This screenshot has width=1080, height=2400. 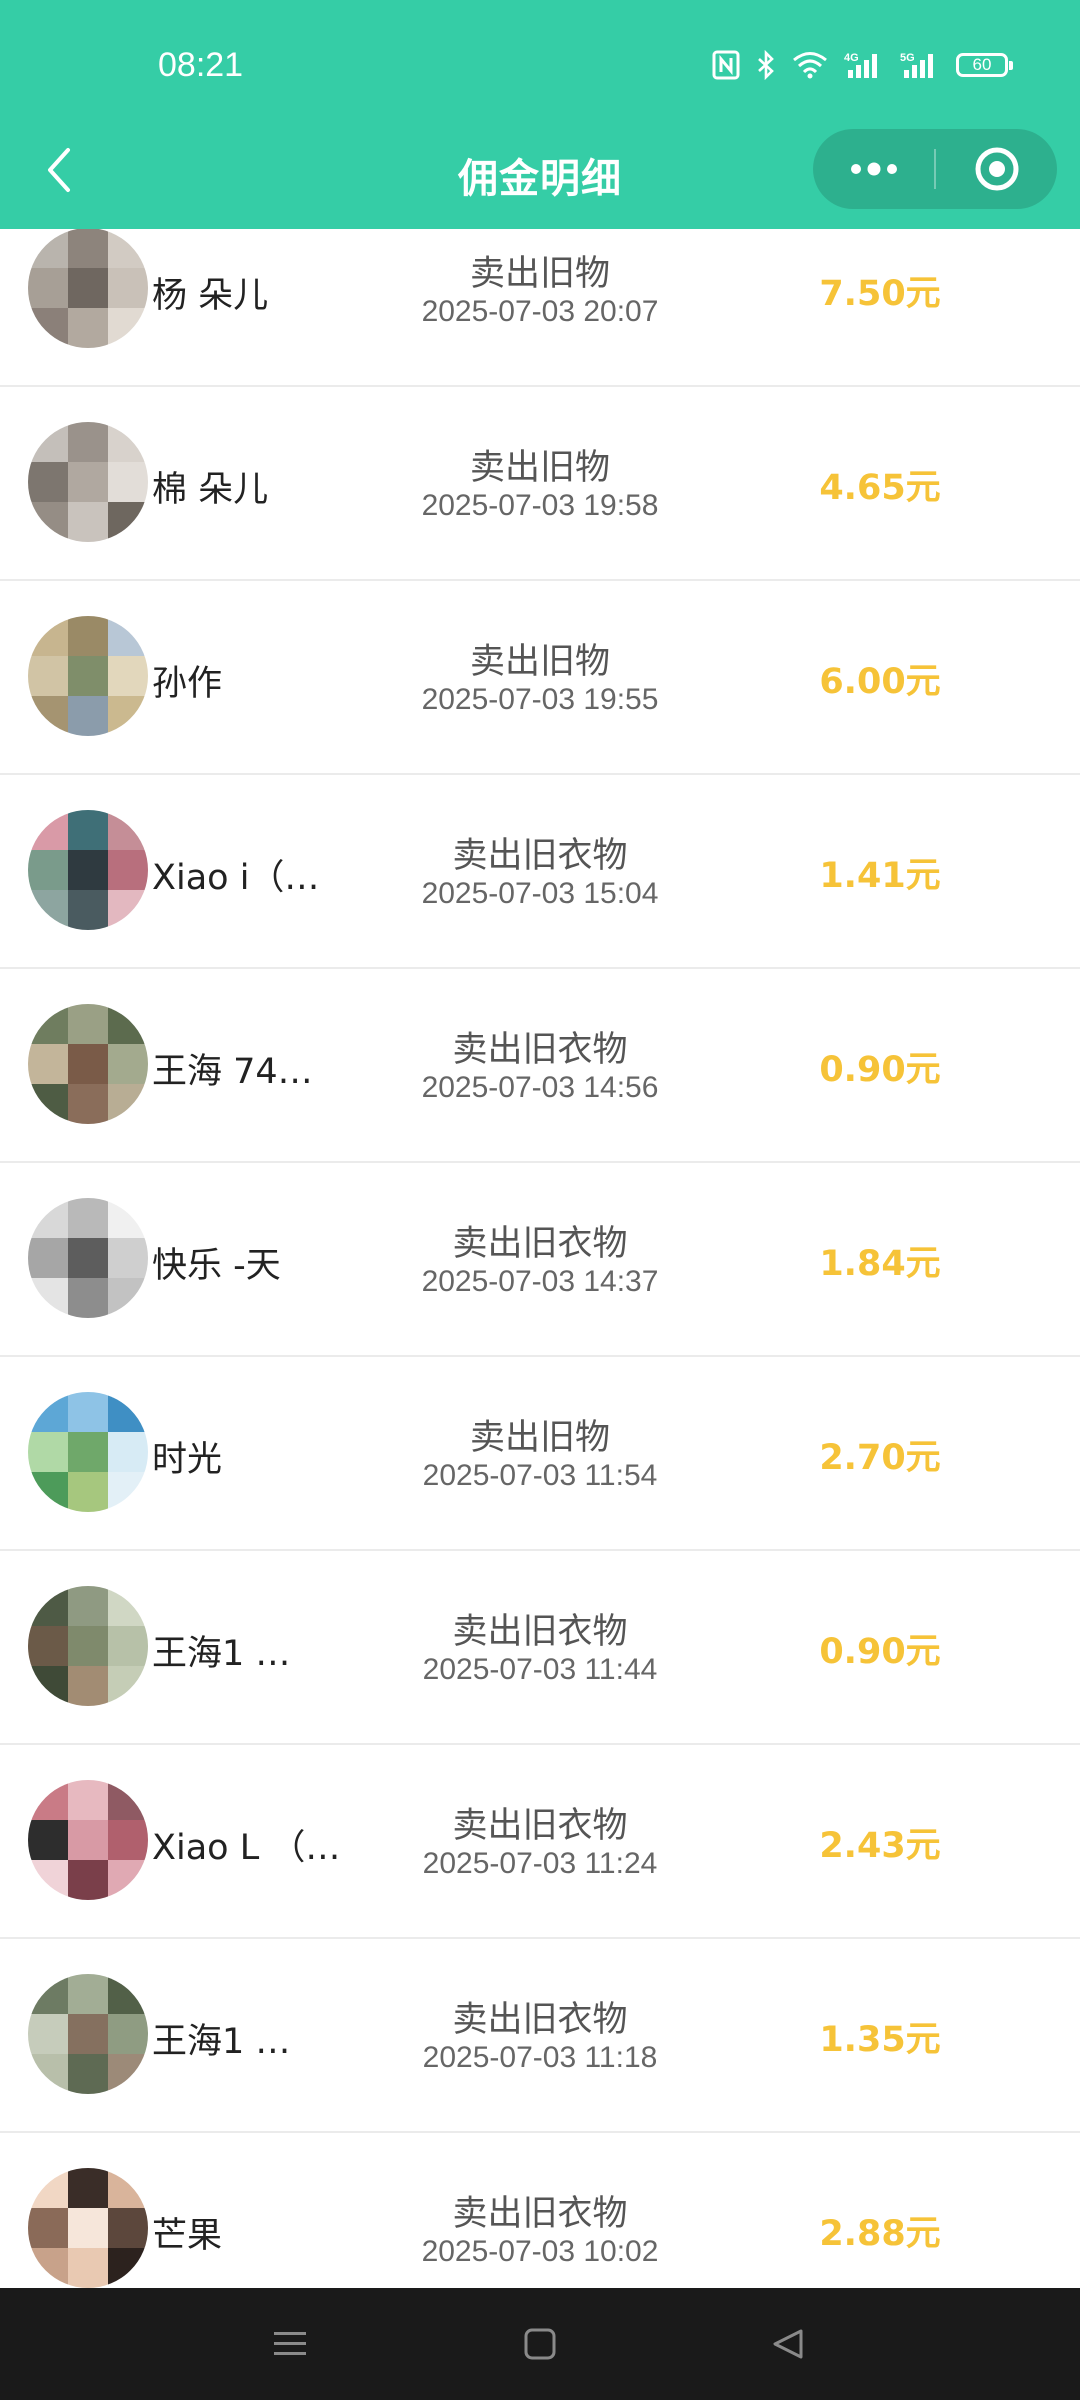 I want to click on bluetooth-icon, so click(x=766, y=65).